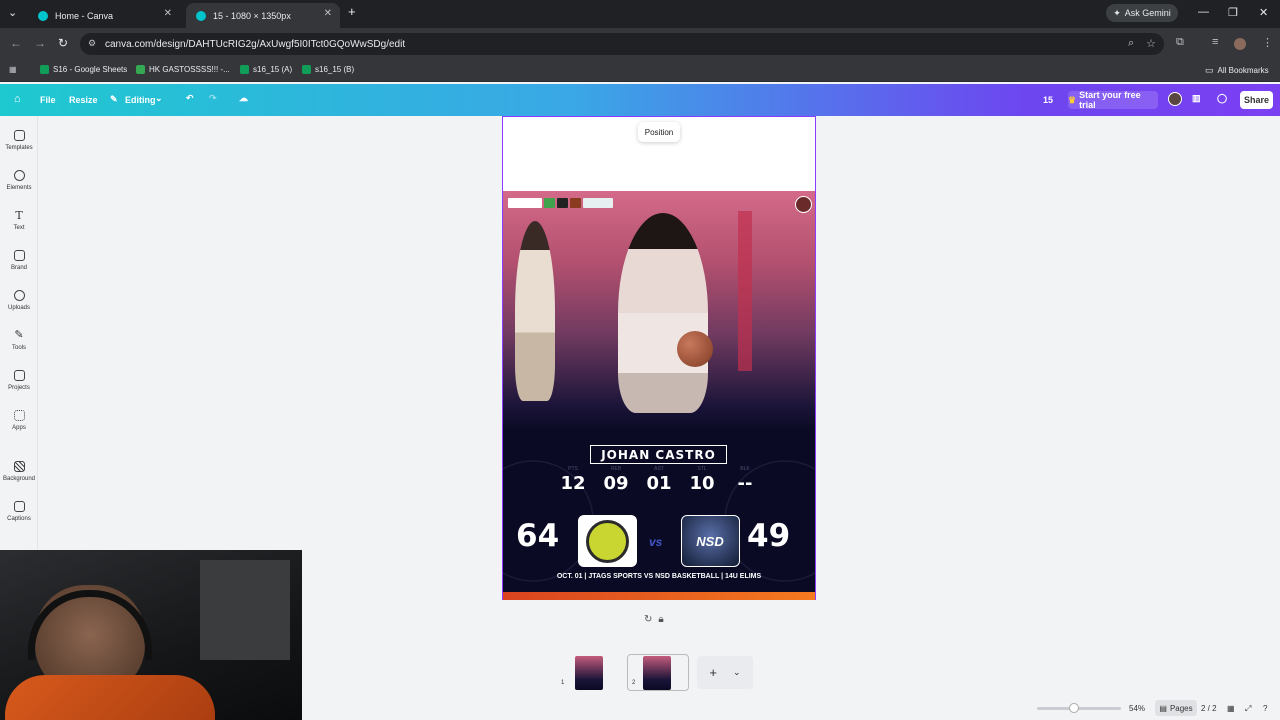 The width and height of the screenshot is (1280, 720). Describe the element at coordinates (1233, 12) in the screenshot. I see `restore-icon: ❐` at that location.